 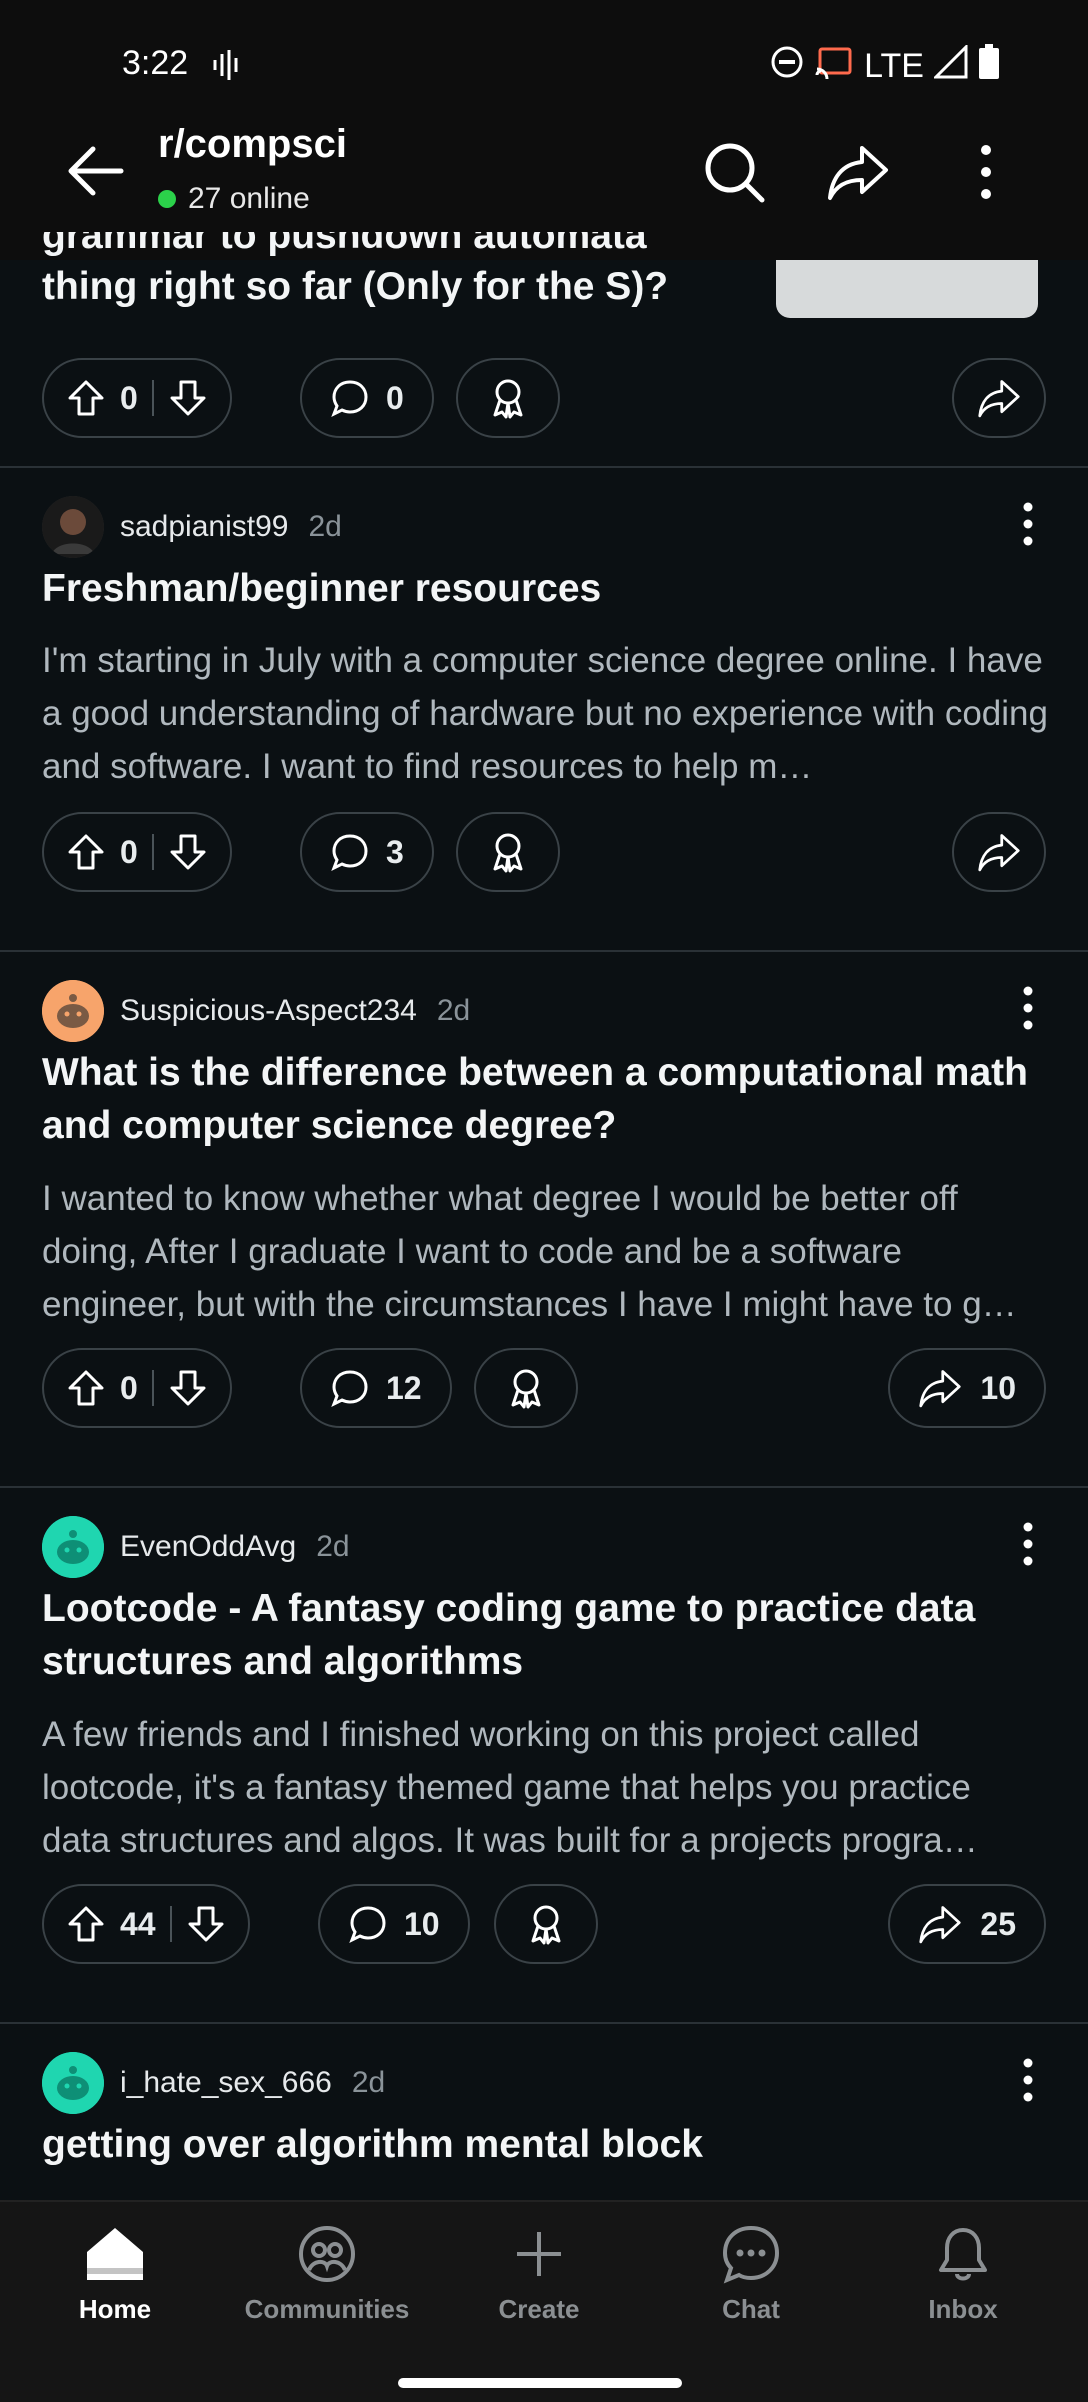 What do you see at coordinates (376, 1388) in the screenshot?
I see `comments-button: 12` at bounding box center [376, 1388].